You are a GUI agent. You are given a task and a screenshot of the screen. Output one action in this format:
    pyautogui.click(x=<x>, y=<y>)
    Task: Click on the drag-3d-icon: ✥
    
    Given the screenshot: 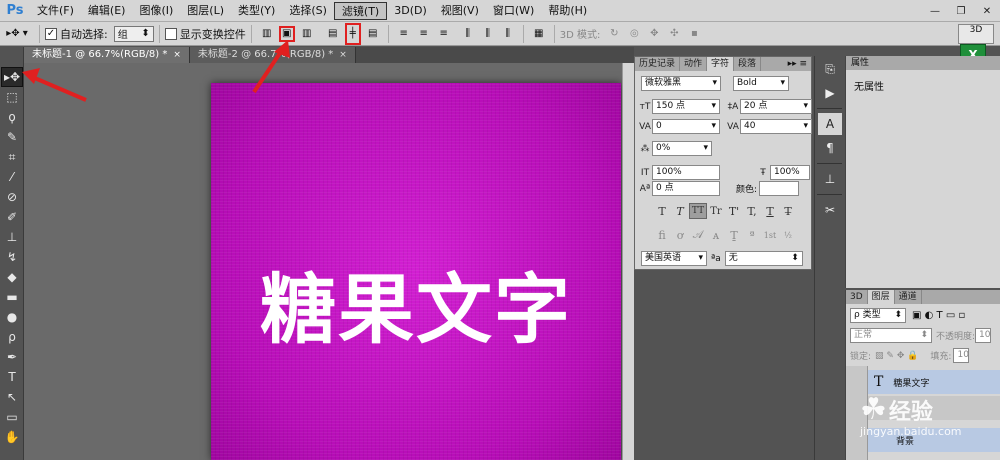 What is the action you would take?
    pyautogui.click(x=654, y=34)
    